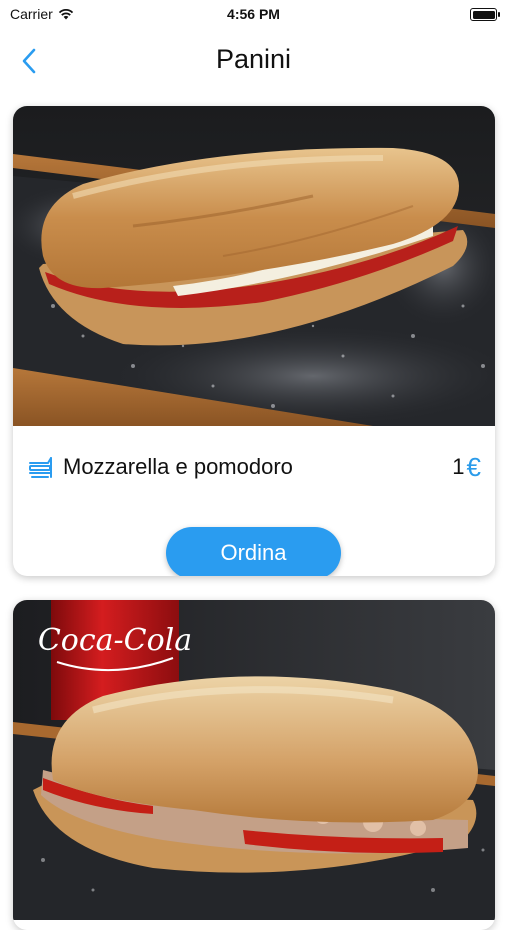  I want to click on clock: 4:56 PM, so click(253, 14).